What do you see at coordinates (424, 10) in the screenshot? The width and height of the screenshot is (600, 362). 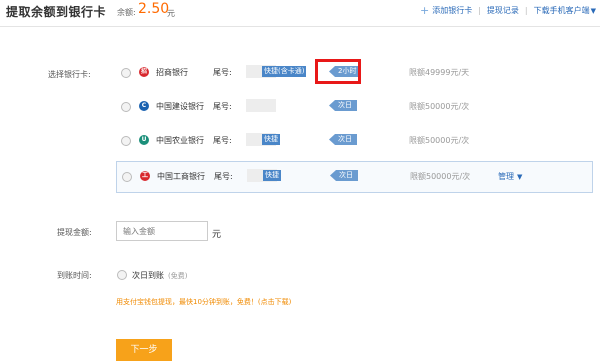 I see `plus-icon: +` at bounding box center [424, 10].